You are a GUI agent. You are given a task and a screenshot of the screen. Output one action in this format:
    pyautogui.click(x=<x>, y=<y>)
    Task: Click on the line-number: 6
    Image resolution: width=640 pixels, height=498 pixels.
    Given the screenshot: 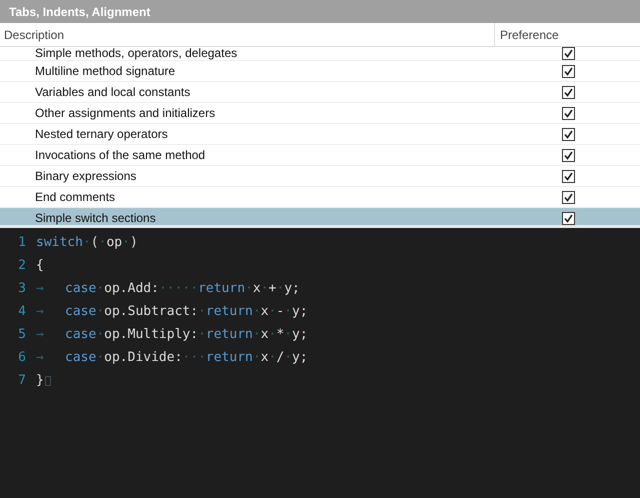 What is the action you would take?
    pyautogui.click(x=22, y=357)
    